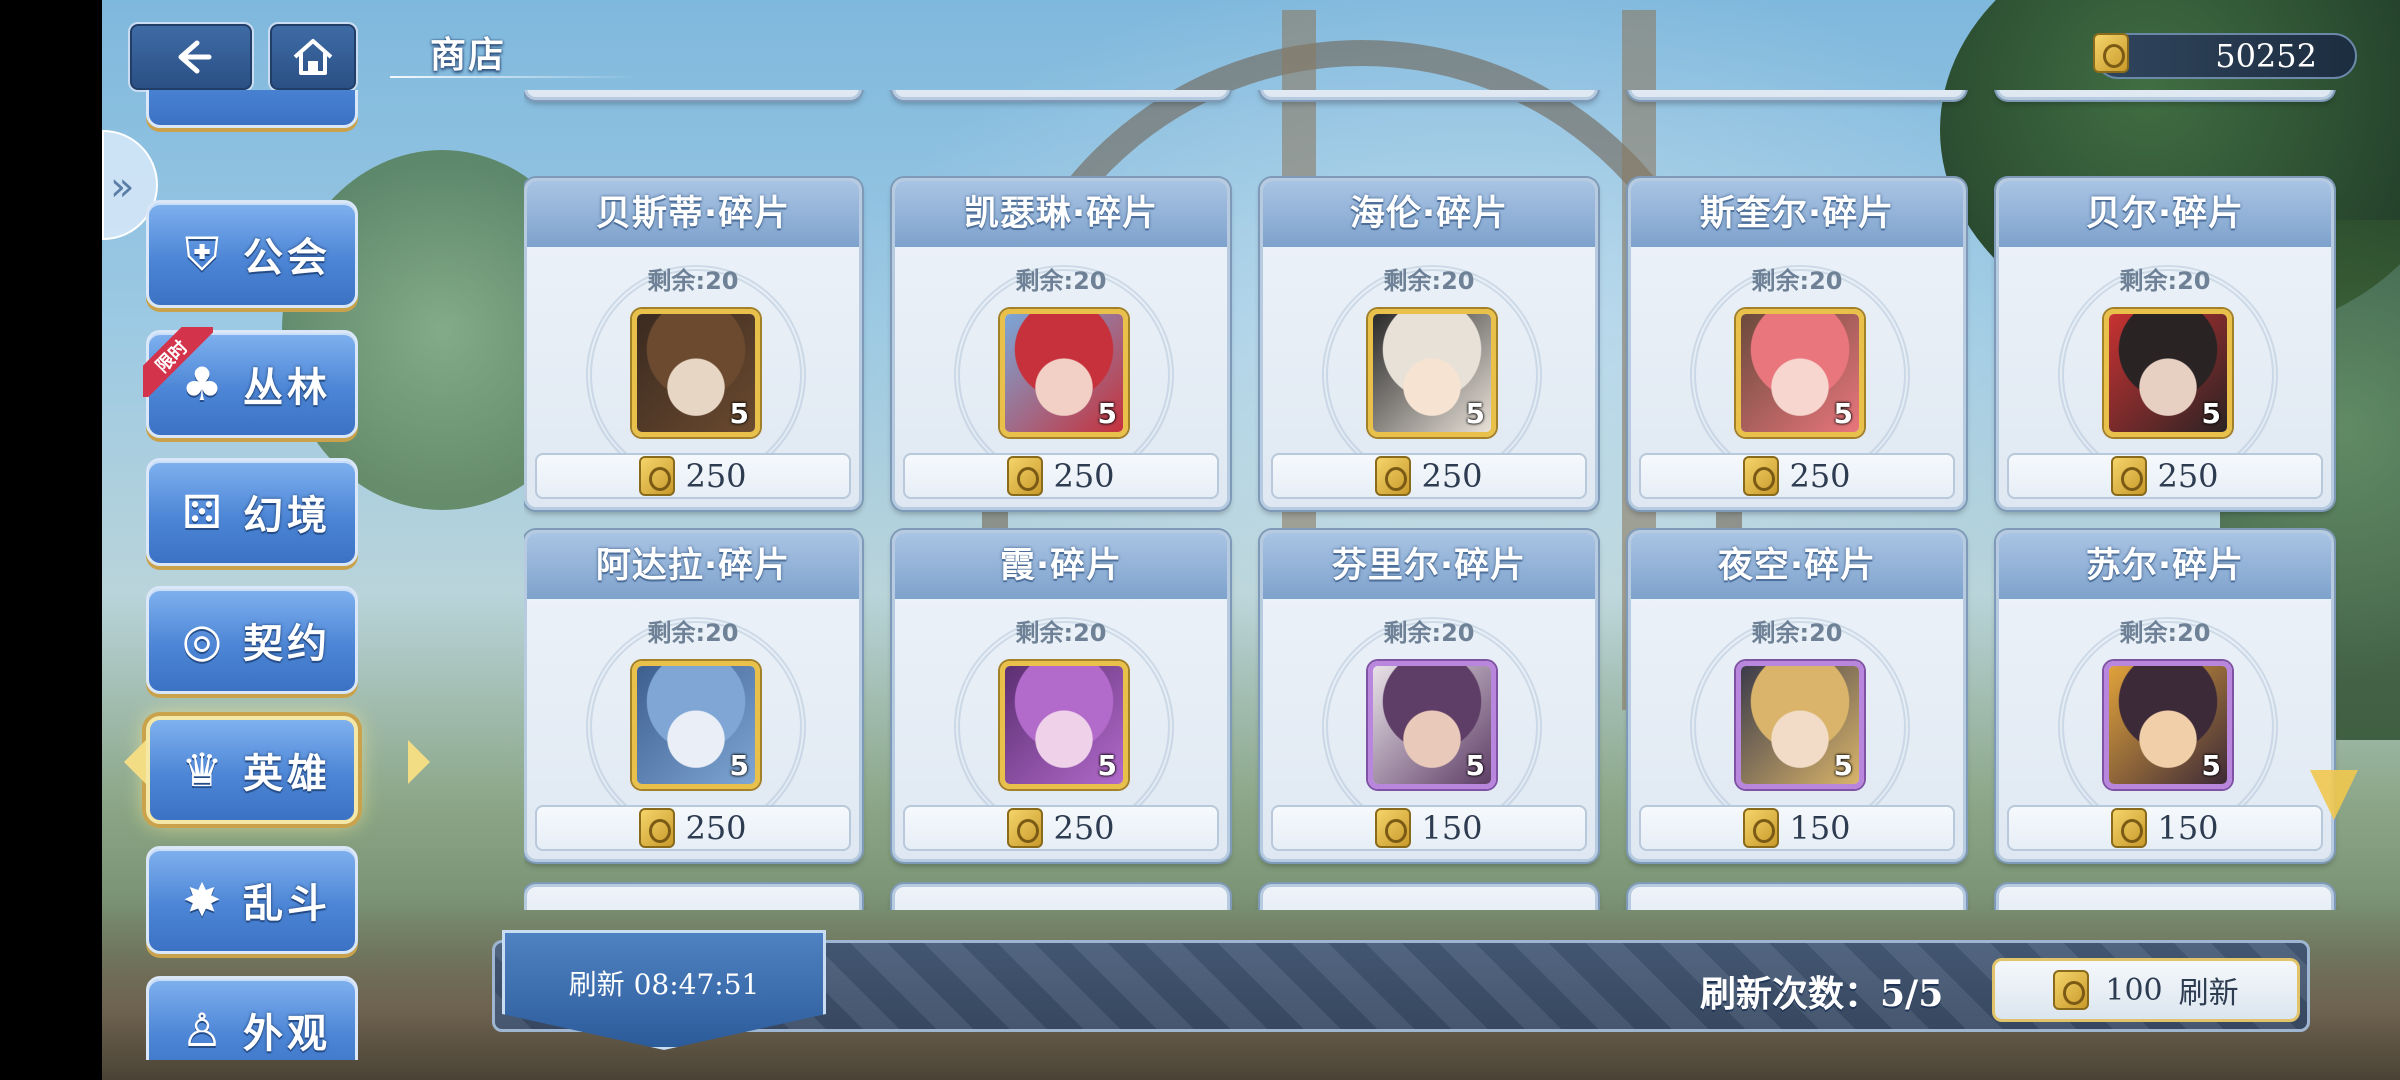  I want to click on shop-item-card: 海伦·碎片剩余:20 5 250, so click(1429, 344).